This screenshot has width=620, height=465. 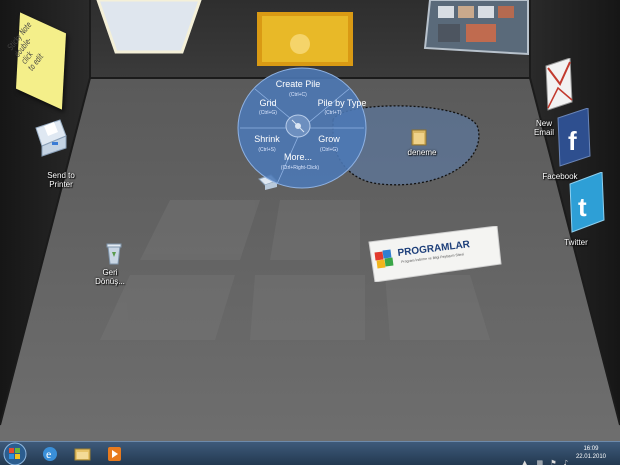 What do you see at coordinates (545, 457) in the screenshot?
I see `tray-icons: ▲ ▦ ⚑ ♪` at bounding box center [545, 457].